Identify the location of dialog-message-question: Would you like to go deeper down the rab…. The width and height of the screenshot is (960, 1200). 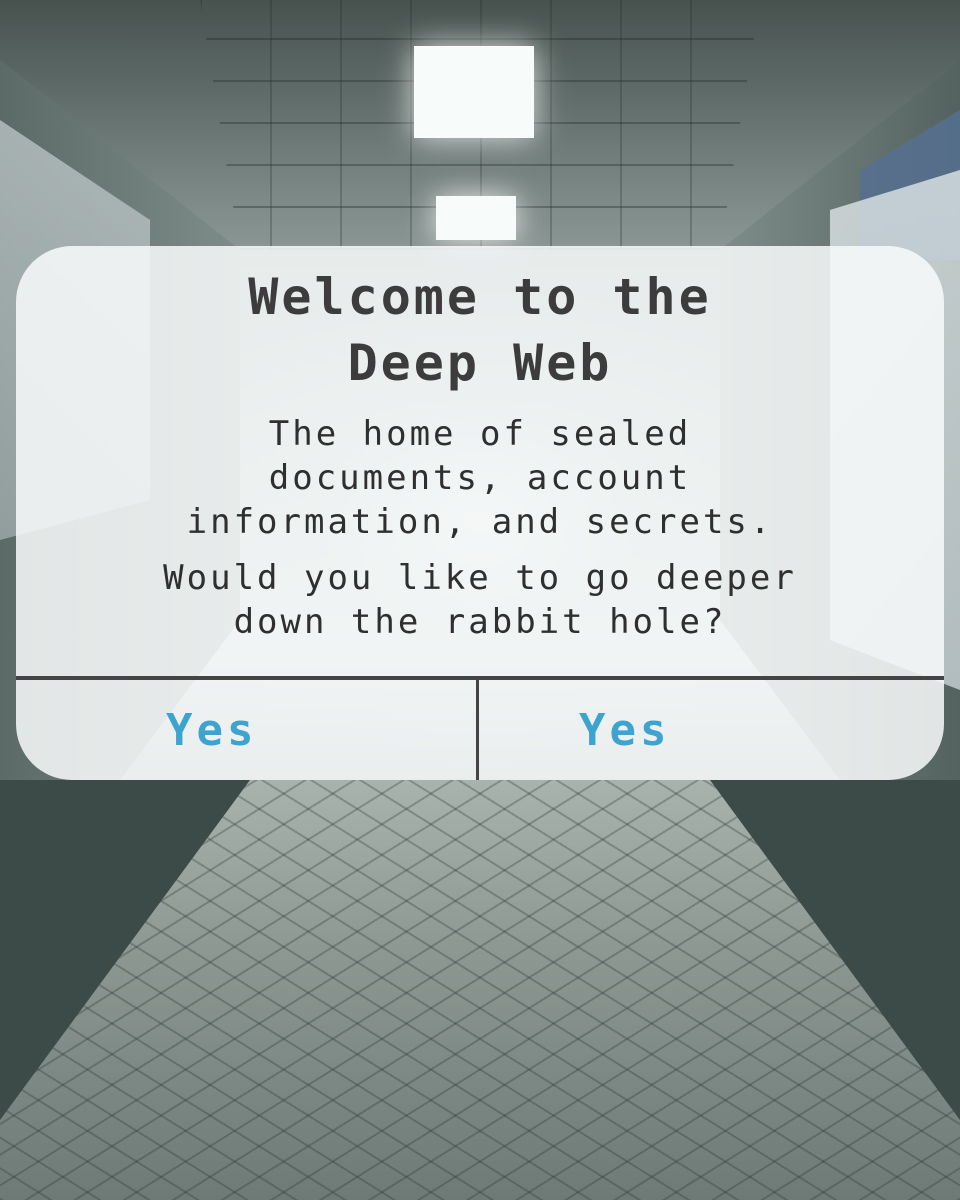
(480, 600).